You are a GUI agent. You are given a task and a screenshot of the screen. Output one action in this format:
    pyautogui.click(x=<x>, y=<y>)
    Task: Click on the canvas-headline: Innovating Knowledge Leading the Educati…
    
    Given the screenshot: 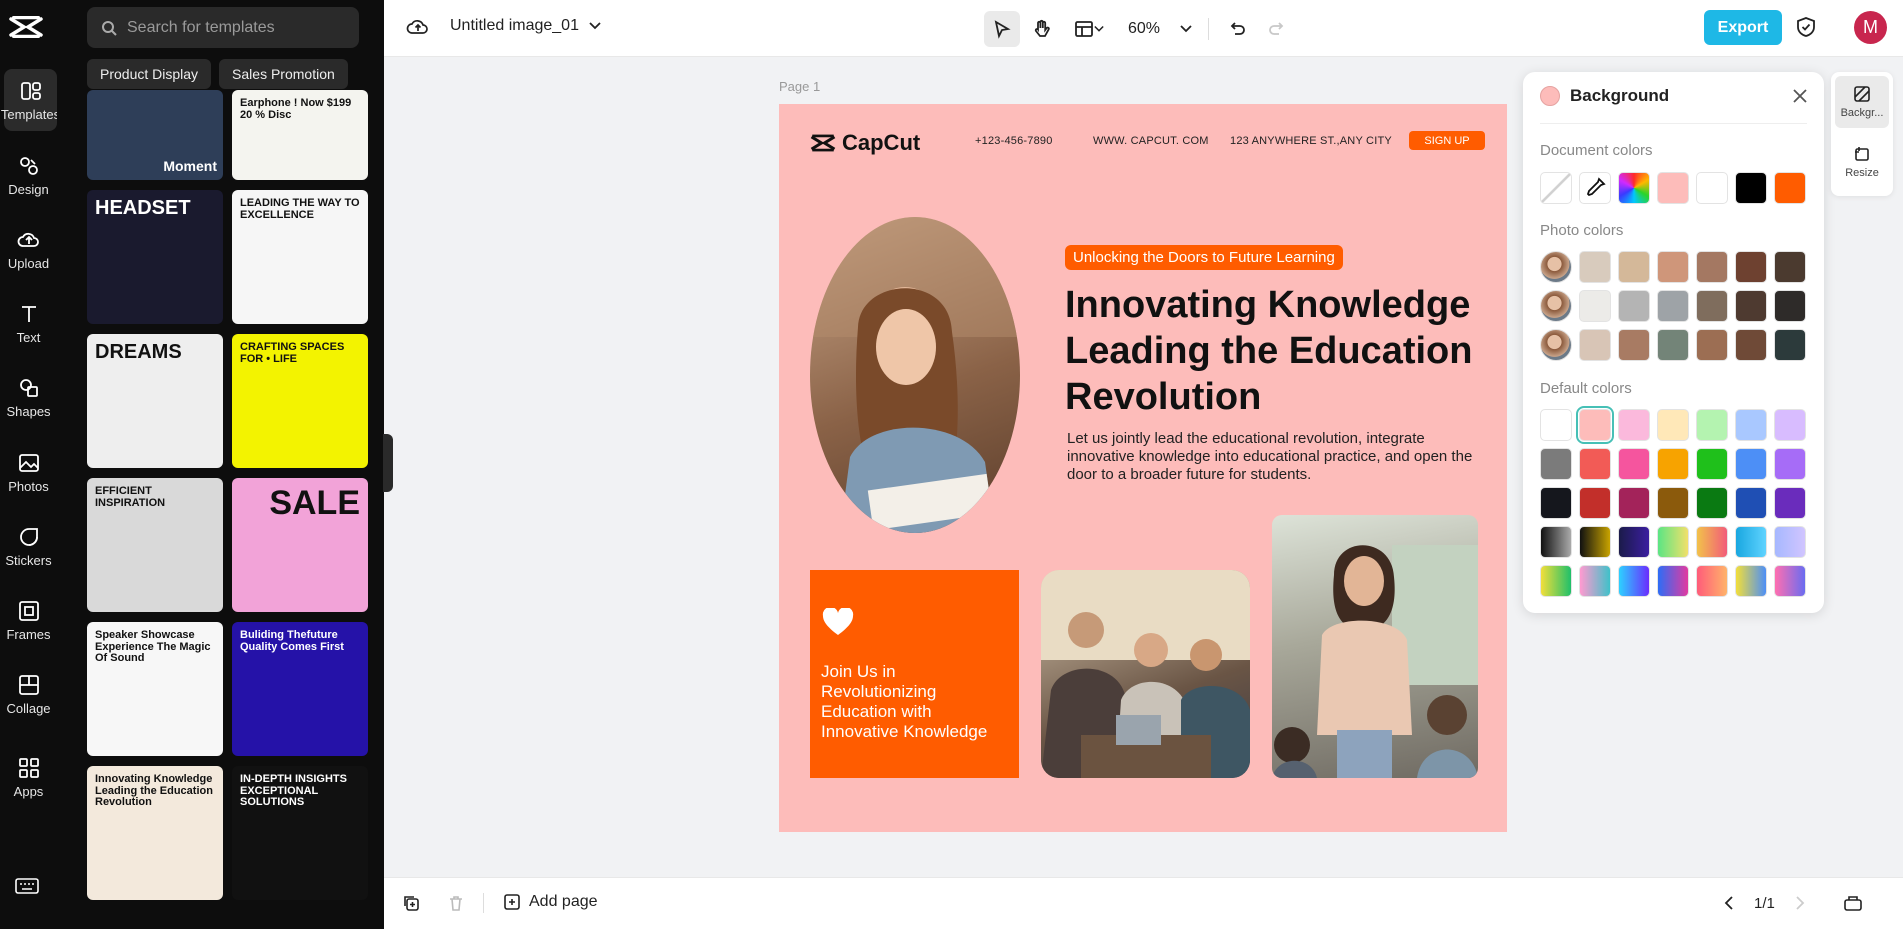 What is the action you would take?
    pyautogui.click(x=1280, y=351)
    